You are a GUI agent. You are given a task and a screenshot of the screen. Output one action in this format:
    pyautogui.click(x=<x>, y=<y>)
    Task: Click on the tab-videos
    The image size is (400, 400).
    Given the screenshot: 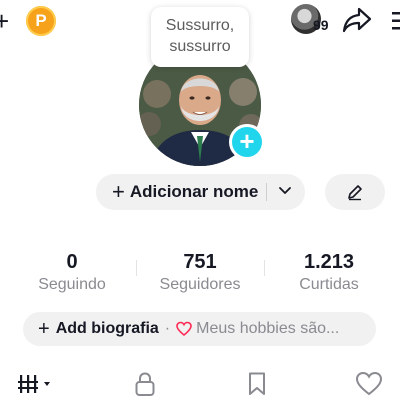 What is the action you would take?
    pyautogui.click(x=36, y=384)
    